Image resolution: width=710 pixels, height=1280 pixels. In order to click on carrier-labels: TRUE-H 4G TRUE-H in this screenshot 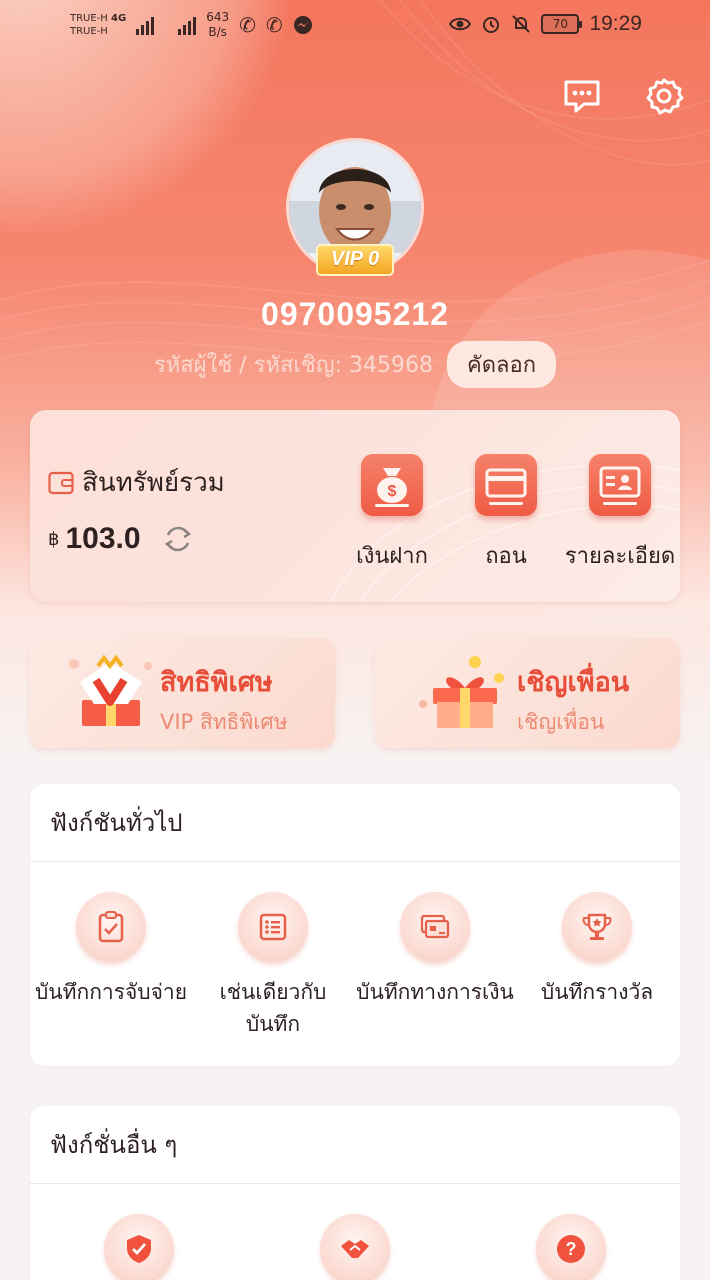, I will do `click(98, 25)`.